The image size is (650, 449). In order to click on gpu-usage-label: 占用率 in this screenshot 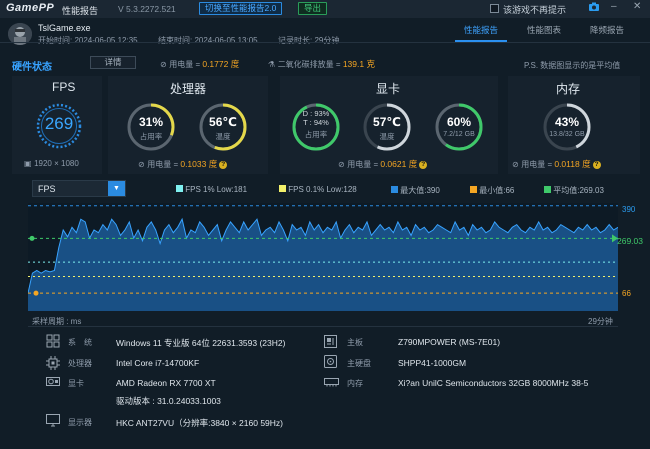, I will do `click(316, 134)`.